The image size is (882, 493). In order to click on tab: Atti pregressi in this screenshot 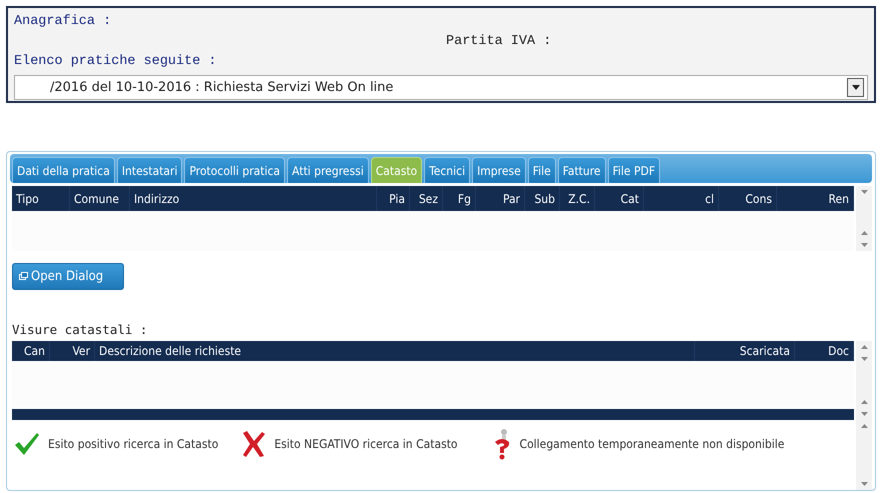, I will do `click(328, 170)`.